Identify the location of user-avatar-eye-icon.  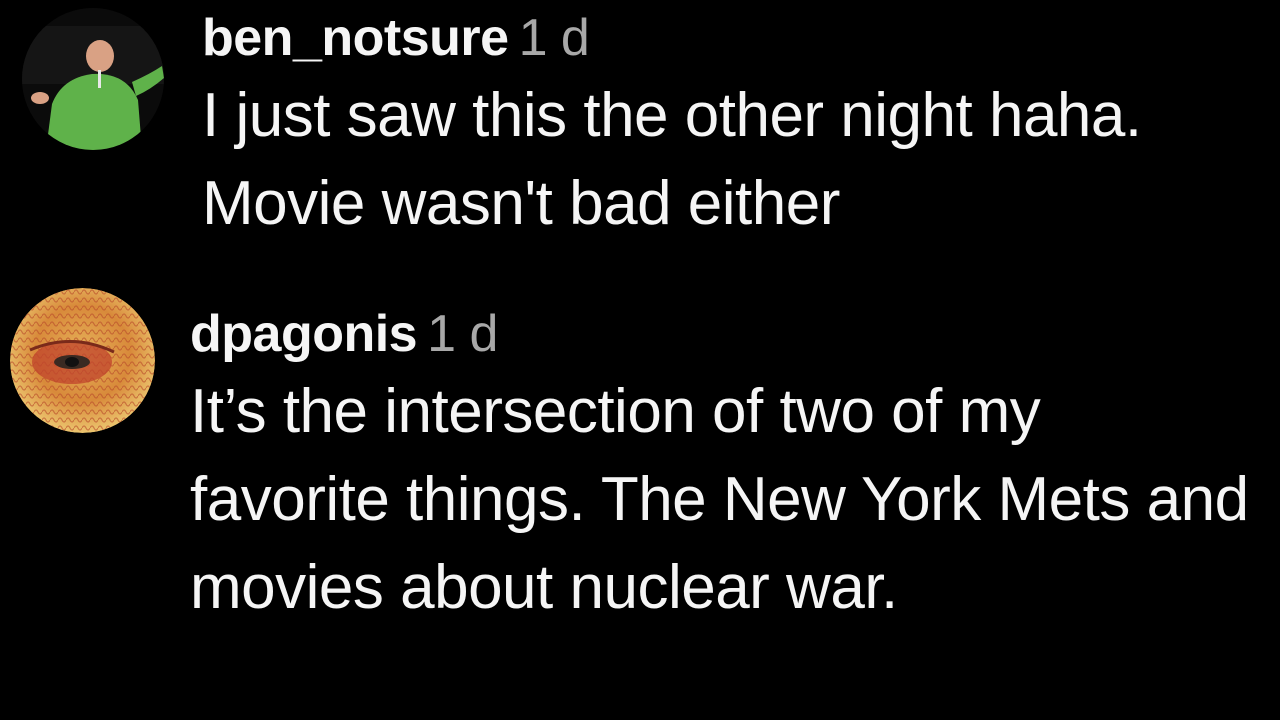
(82, 360).